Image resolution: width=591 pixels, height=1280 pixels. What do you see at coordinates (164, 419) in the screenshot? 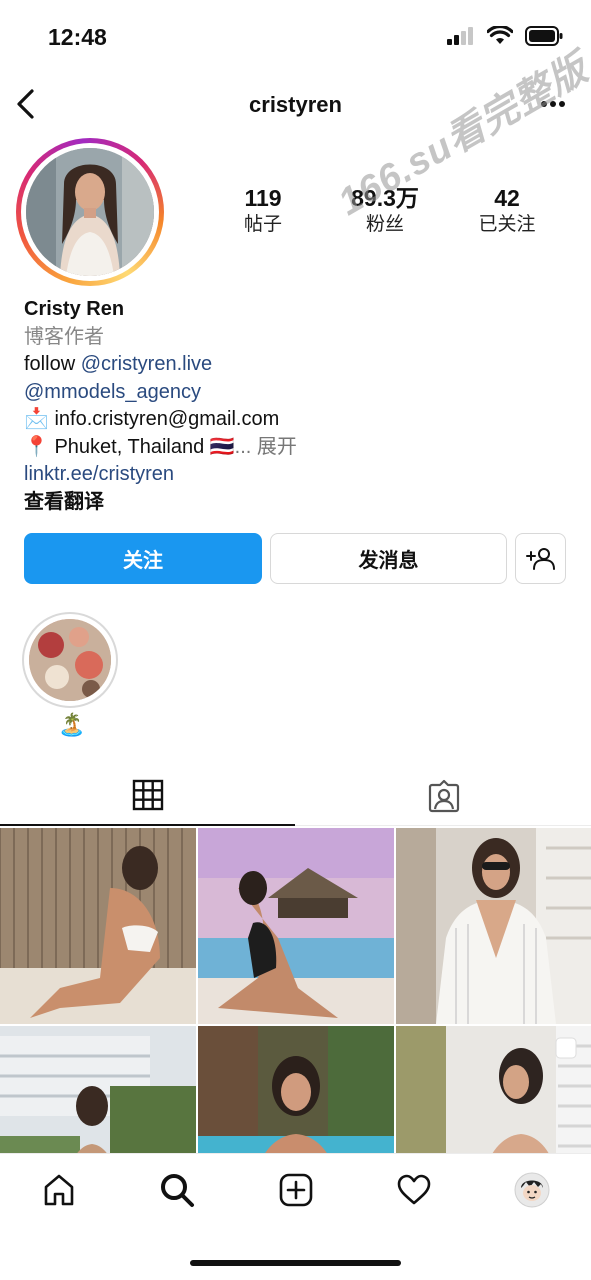
I see `bio-email-text: info.cristyren@gmail.com` at bounding box center [164, 419].